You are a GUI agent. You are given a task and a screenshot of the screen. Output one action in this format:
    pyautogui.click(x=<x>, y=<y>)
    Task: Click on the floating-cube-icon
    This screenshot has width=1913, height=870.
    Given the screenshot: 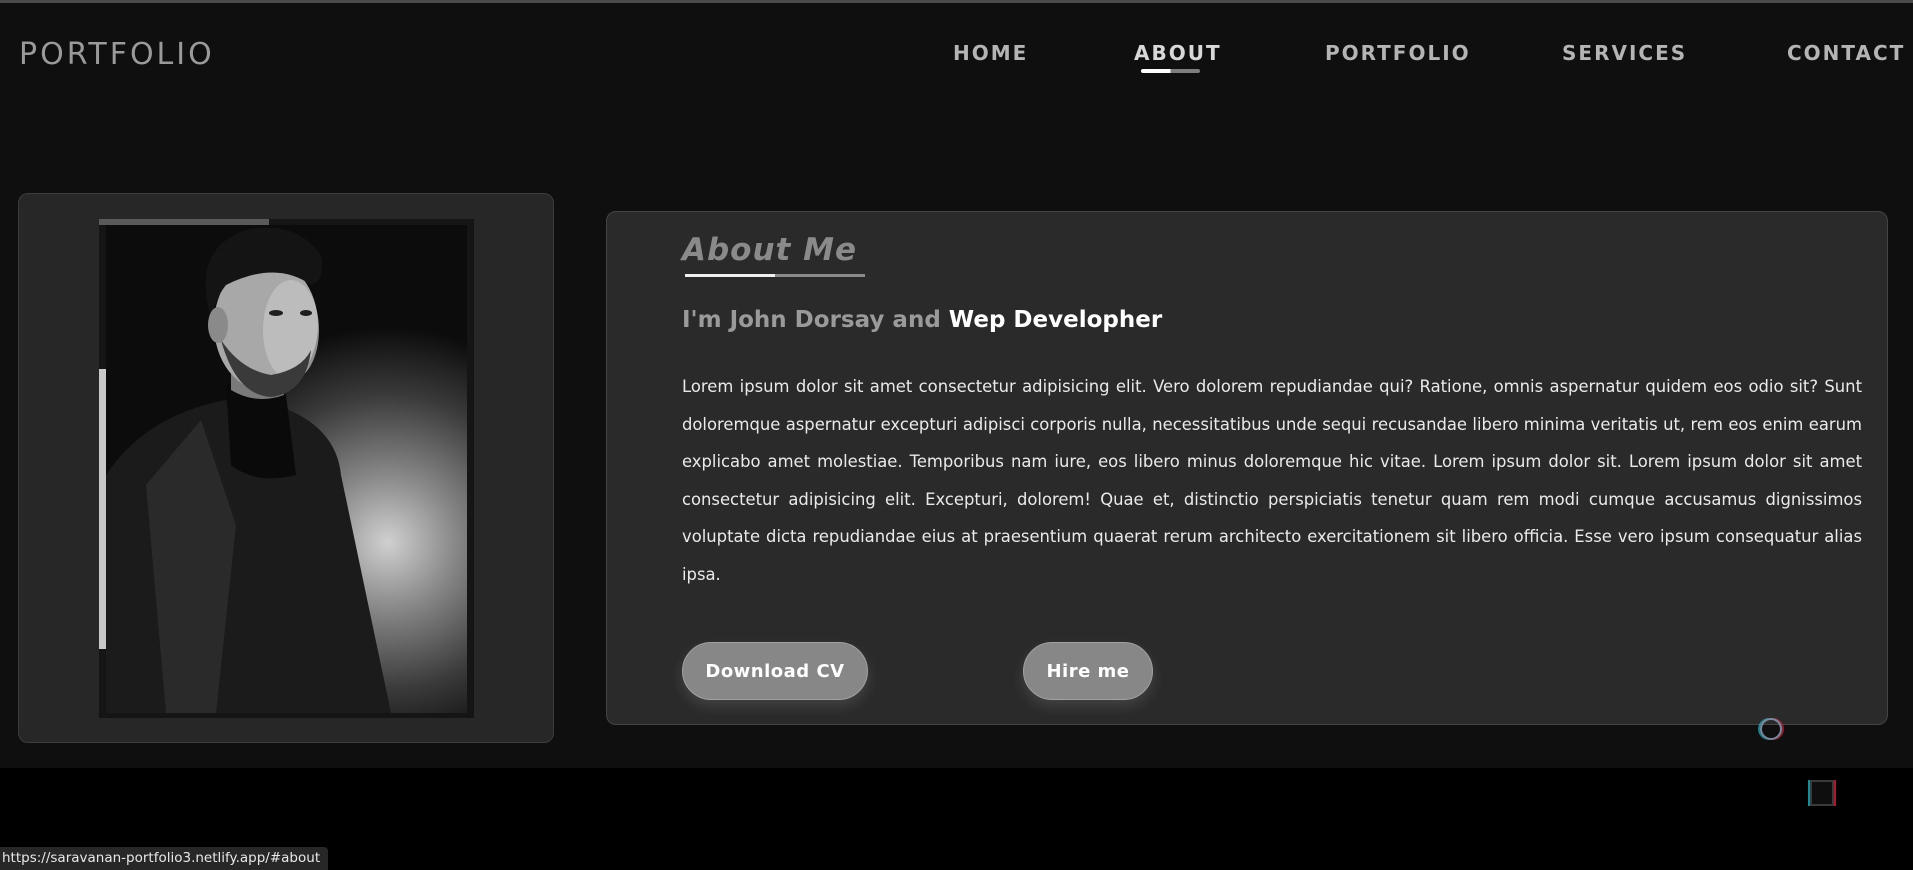 What is the action you would take?
    pyautogui.click(x=1822, y=793)
    